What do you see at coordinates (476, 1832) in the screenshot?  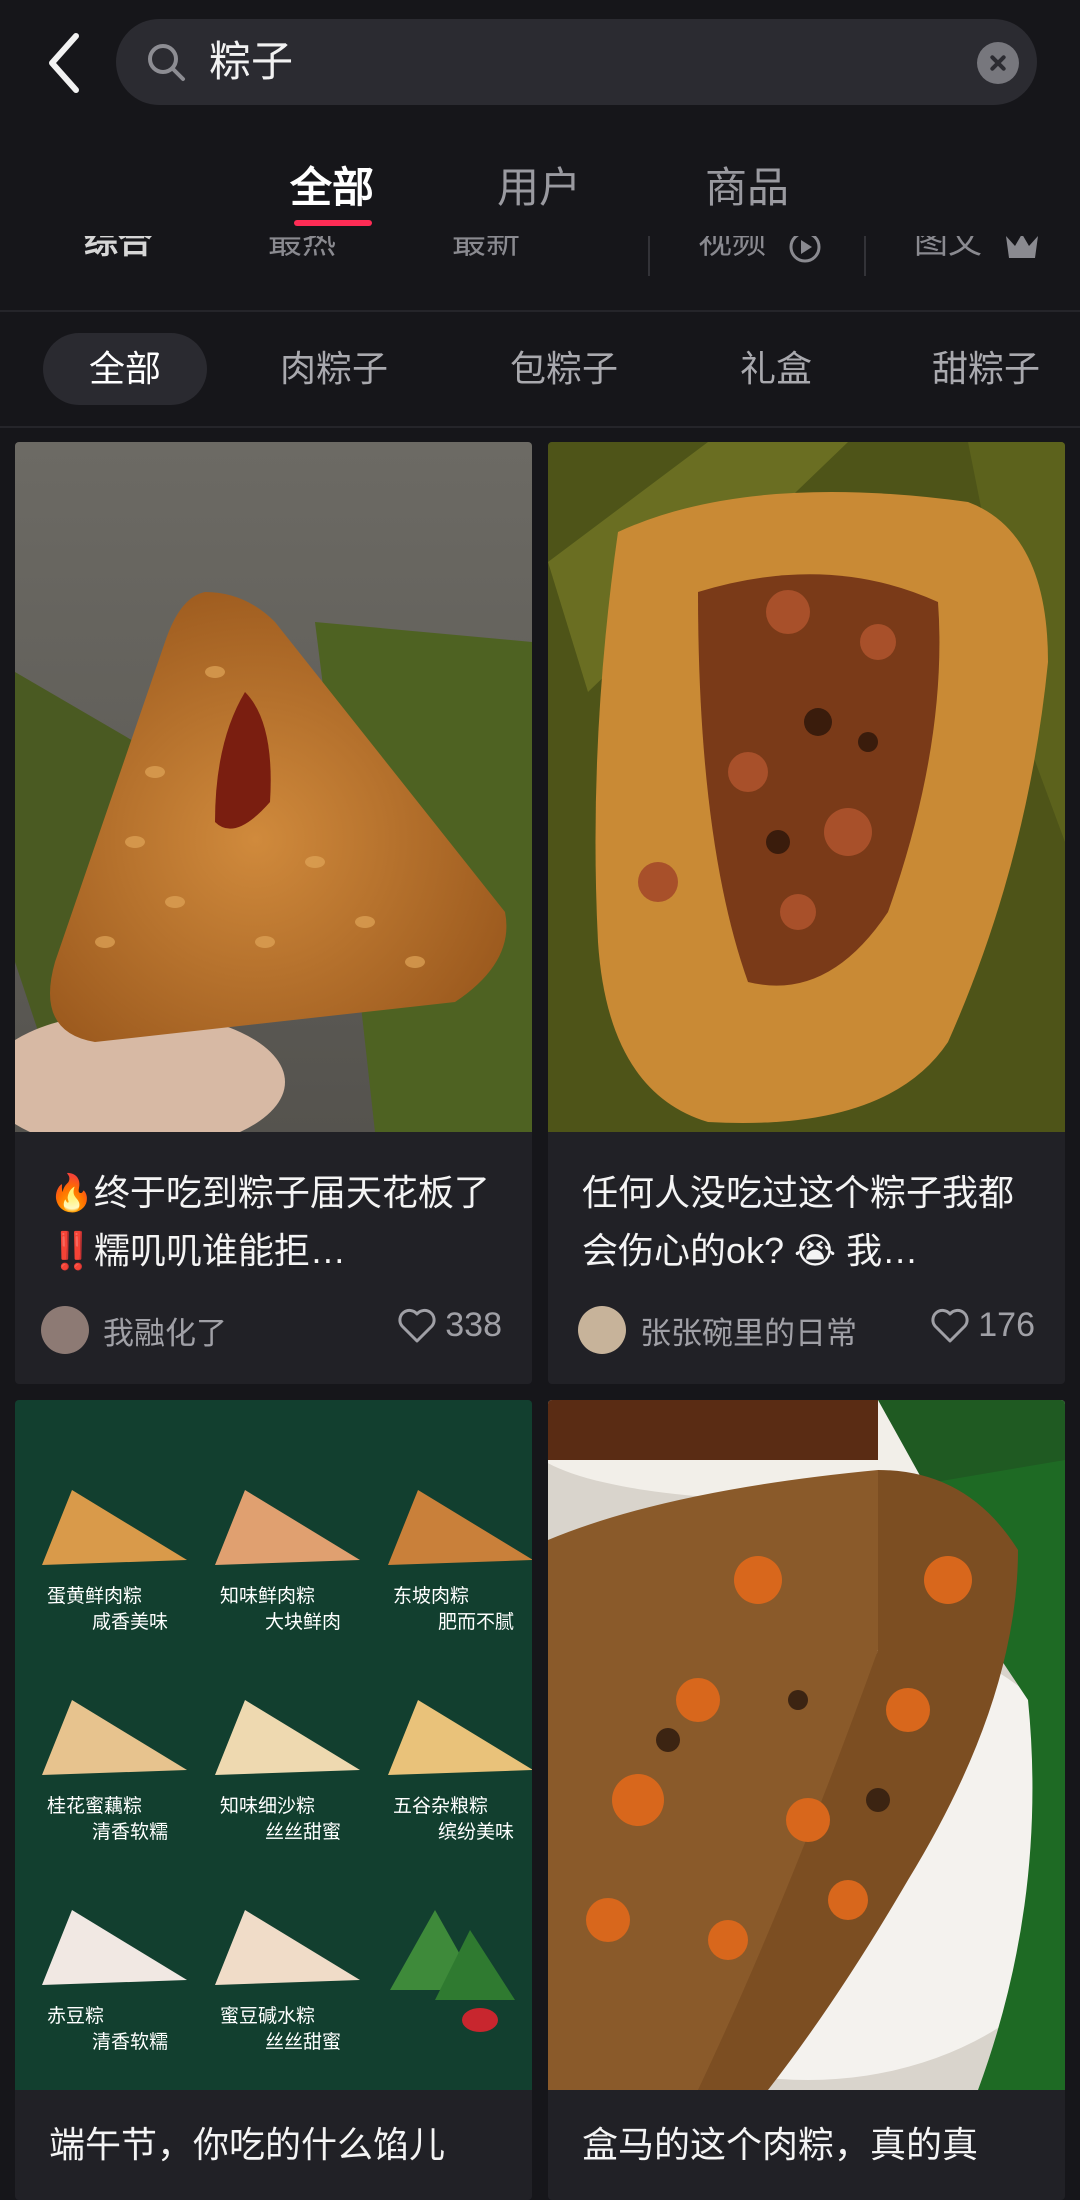 I see `menu-item-desc: 缤纷美味` at bounding box center [476, 1832].